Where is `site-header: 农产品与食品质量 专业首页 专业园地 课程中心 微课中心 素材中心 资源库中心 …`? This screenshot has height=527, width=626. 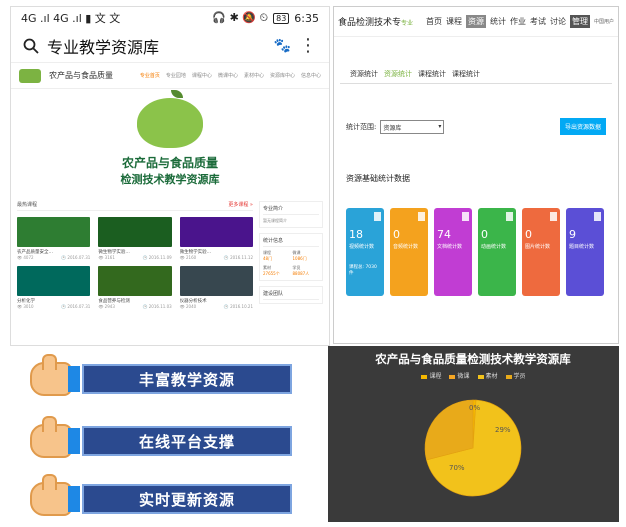
site-header: 农产品与食品质量 专业首页 专业园地 课程中心 微课中心 素材中心 资源库中心 … is located at coordinates (170, 76).